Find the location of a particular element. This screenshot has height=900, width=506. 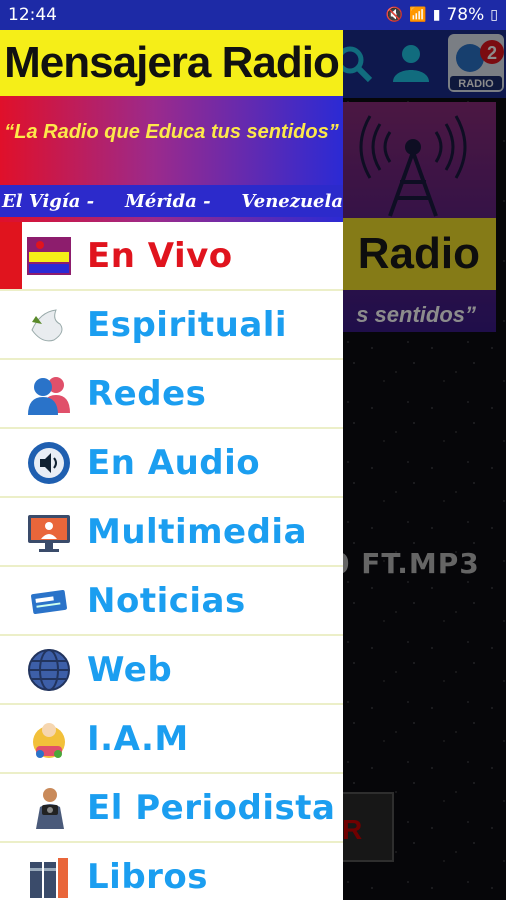

location-country: Venezuela is located at coordinates (292, 201).